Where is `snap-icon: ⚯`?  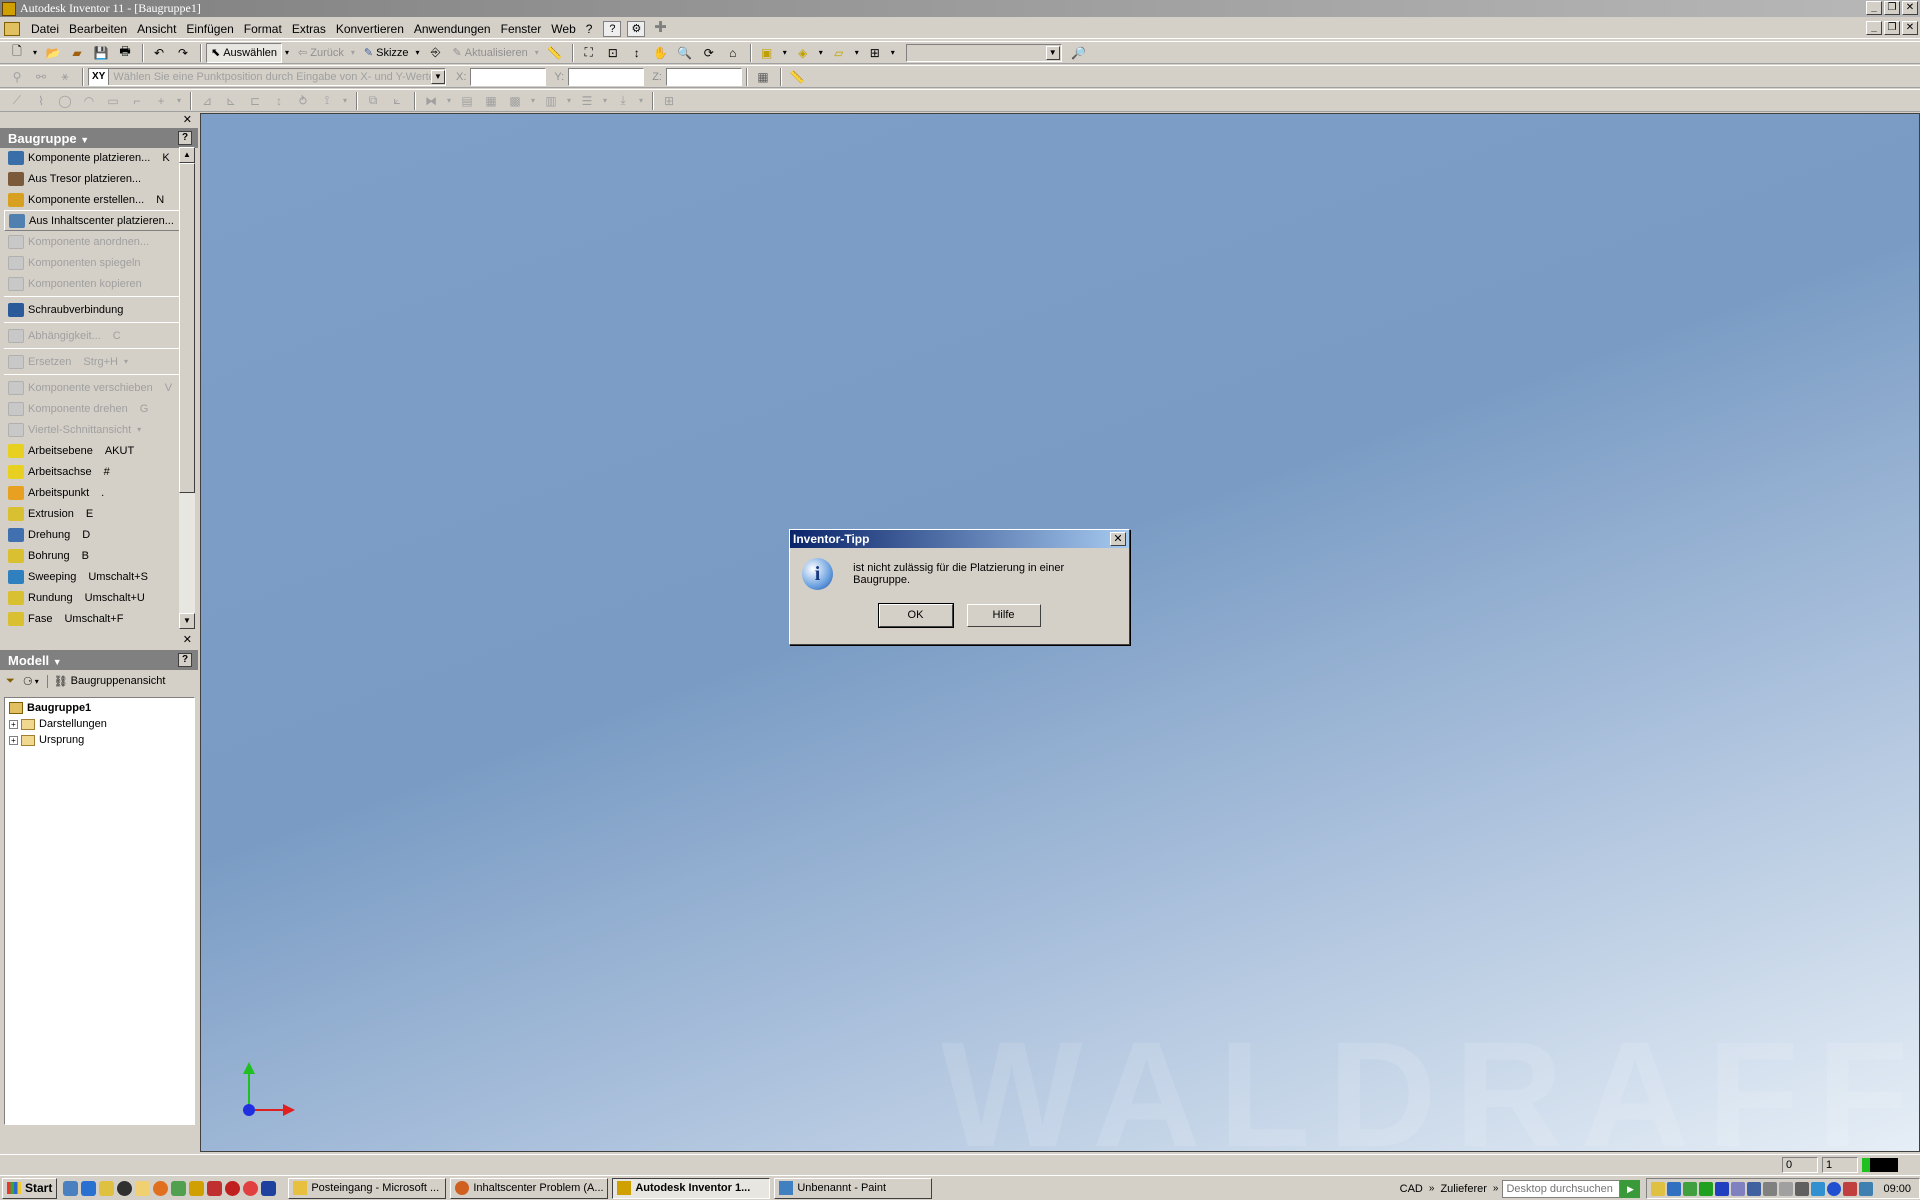 snap-icon: ⚯ is located at coordinates (41, 77).